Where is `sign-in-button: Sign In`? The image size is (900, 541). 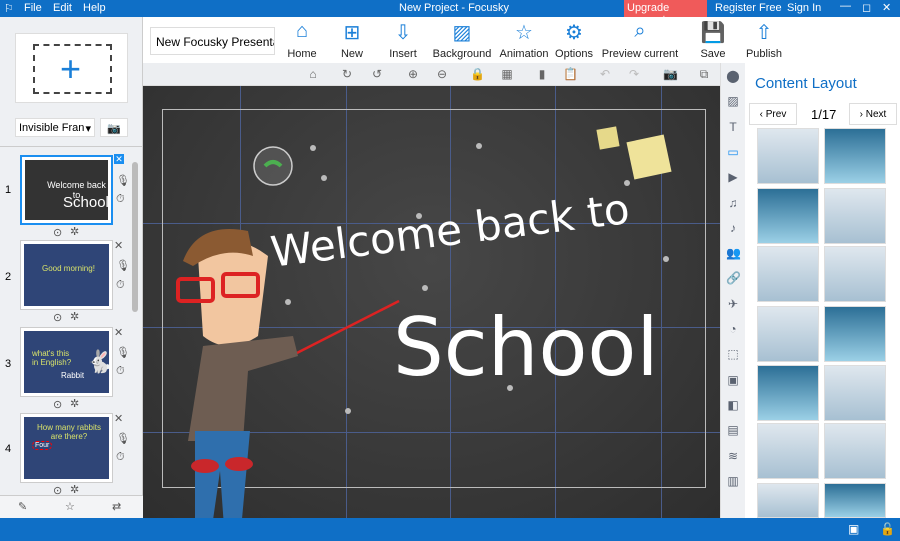 sign-in-button: Sign In is located at coordinates (804, 8).